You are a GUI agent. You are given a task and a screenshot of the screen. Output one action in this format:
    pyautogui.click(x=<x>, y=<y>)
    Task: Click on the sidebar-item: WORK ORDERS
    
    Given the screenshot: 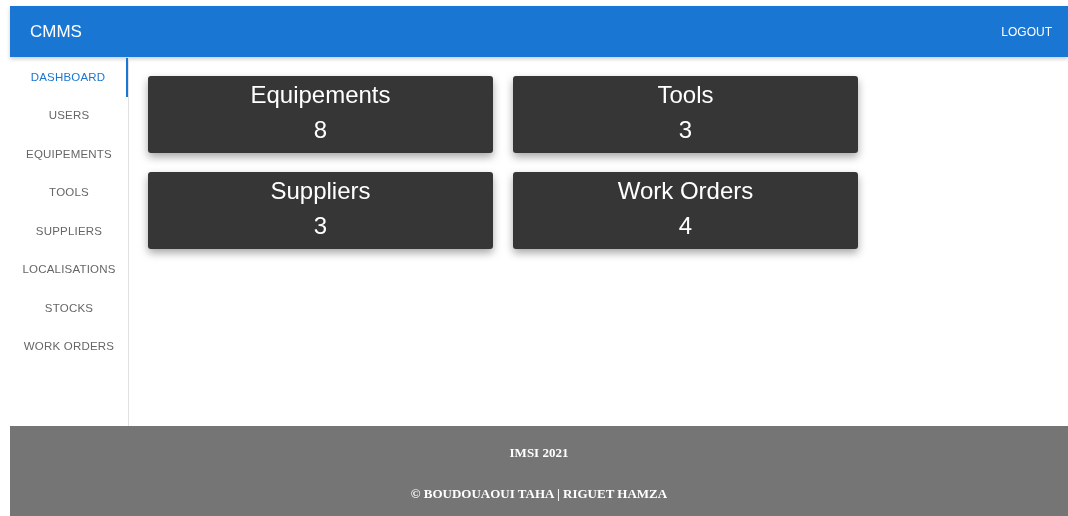 What is the action you would take?
    pyautogui.click(x=69, y=346)
    